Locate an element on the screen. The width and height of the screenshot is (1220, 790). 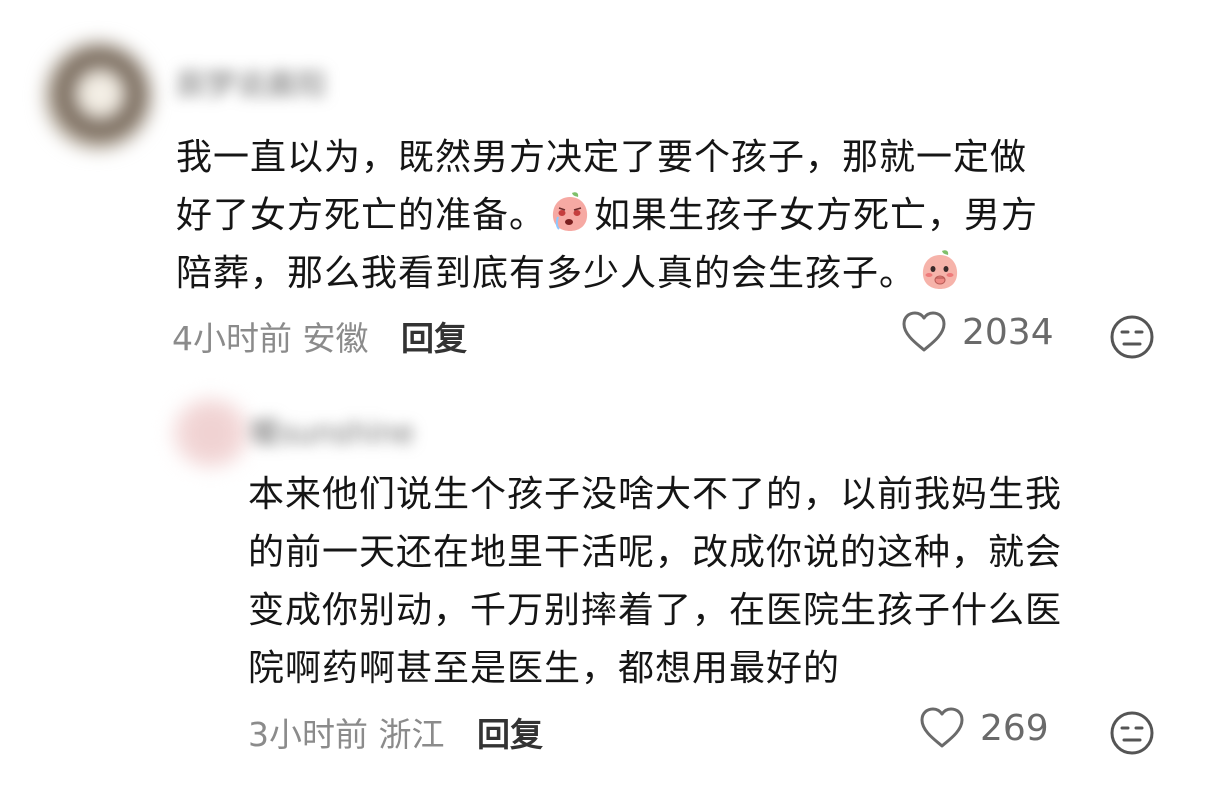
username: 辰梦说晨阳 is located at coordinates (251, 82).